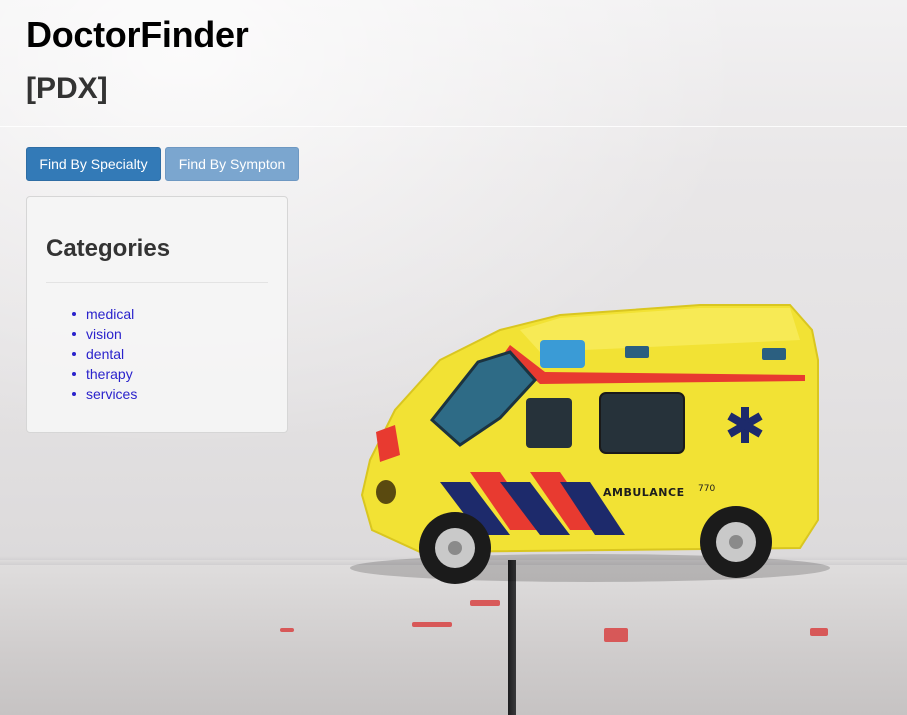 The height and width of the screenshot is (715, 907). I want to click on category-link-therapy: therapy, so click(109, 374).